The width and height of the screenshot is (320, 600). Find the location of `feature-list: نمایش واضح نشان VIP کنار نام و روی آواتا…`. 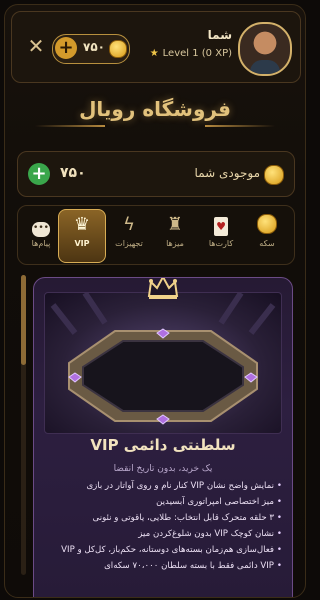

feature-list: نمایش واضح نشان VIP کنار نام و روی آواتا… is located at coordinates (164, 528).